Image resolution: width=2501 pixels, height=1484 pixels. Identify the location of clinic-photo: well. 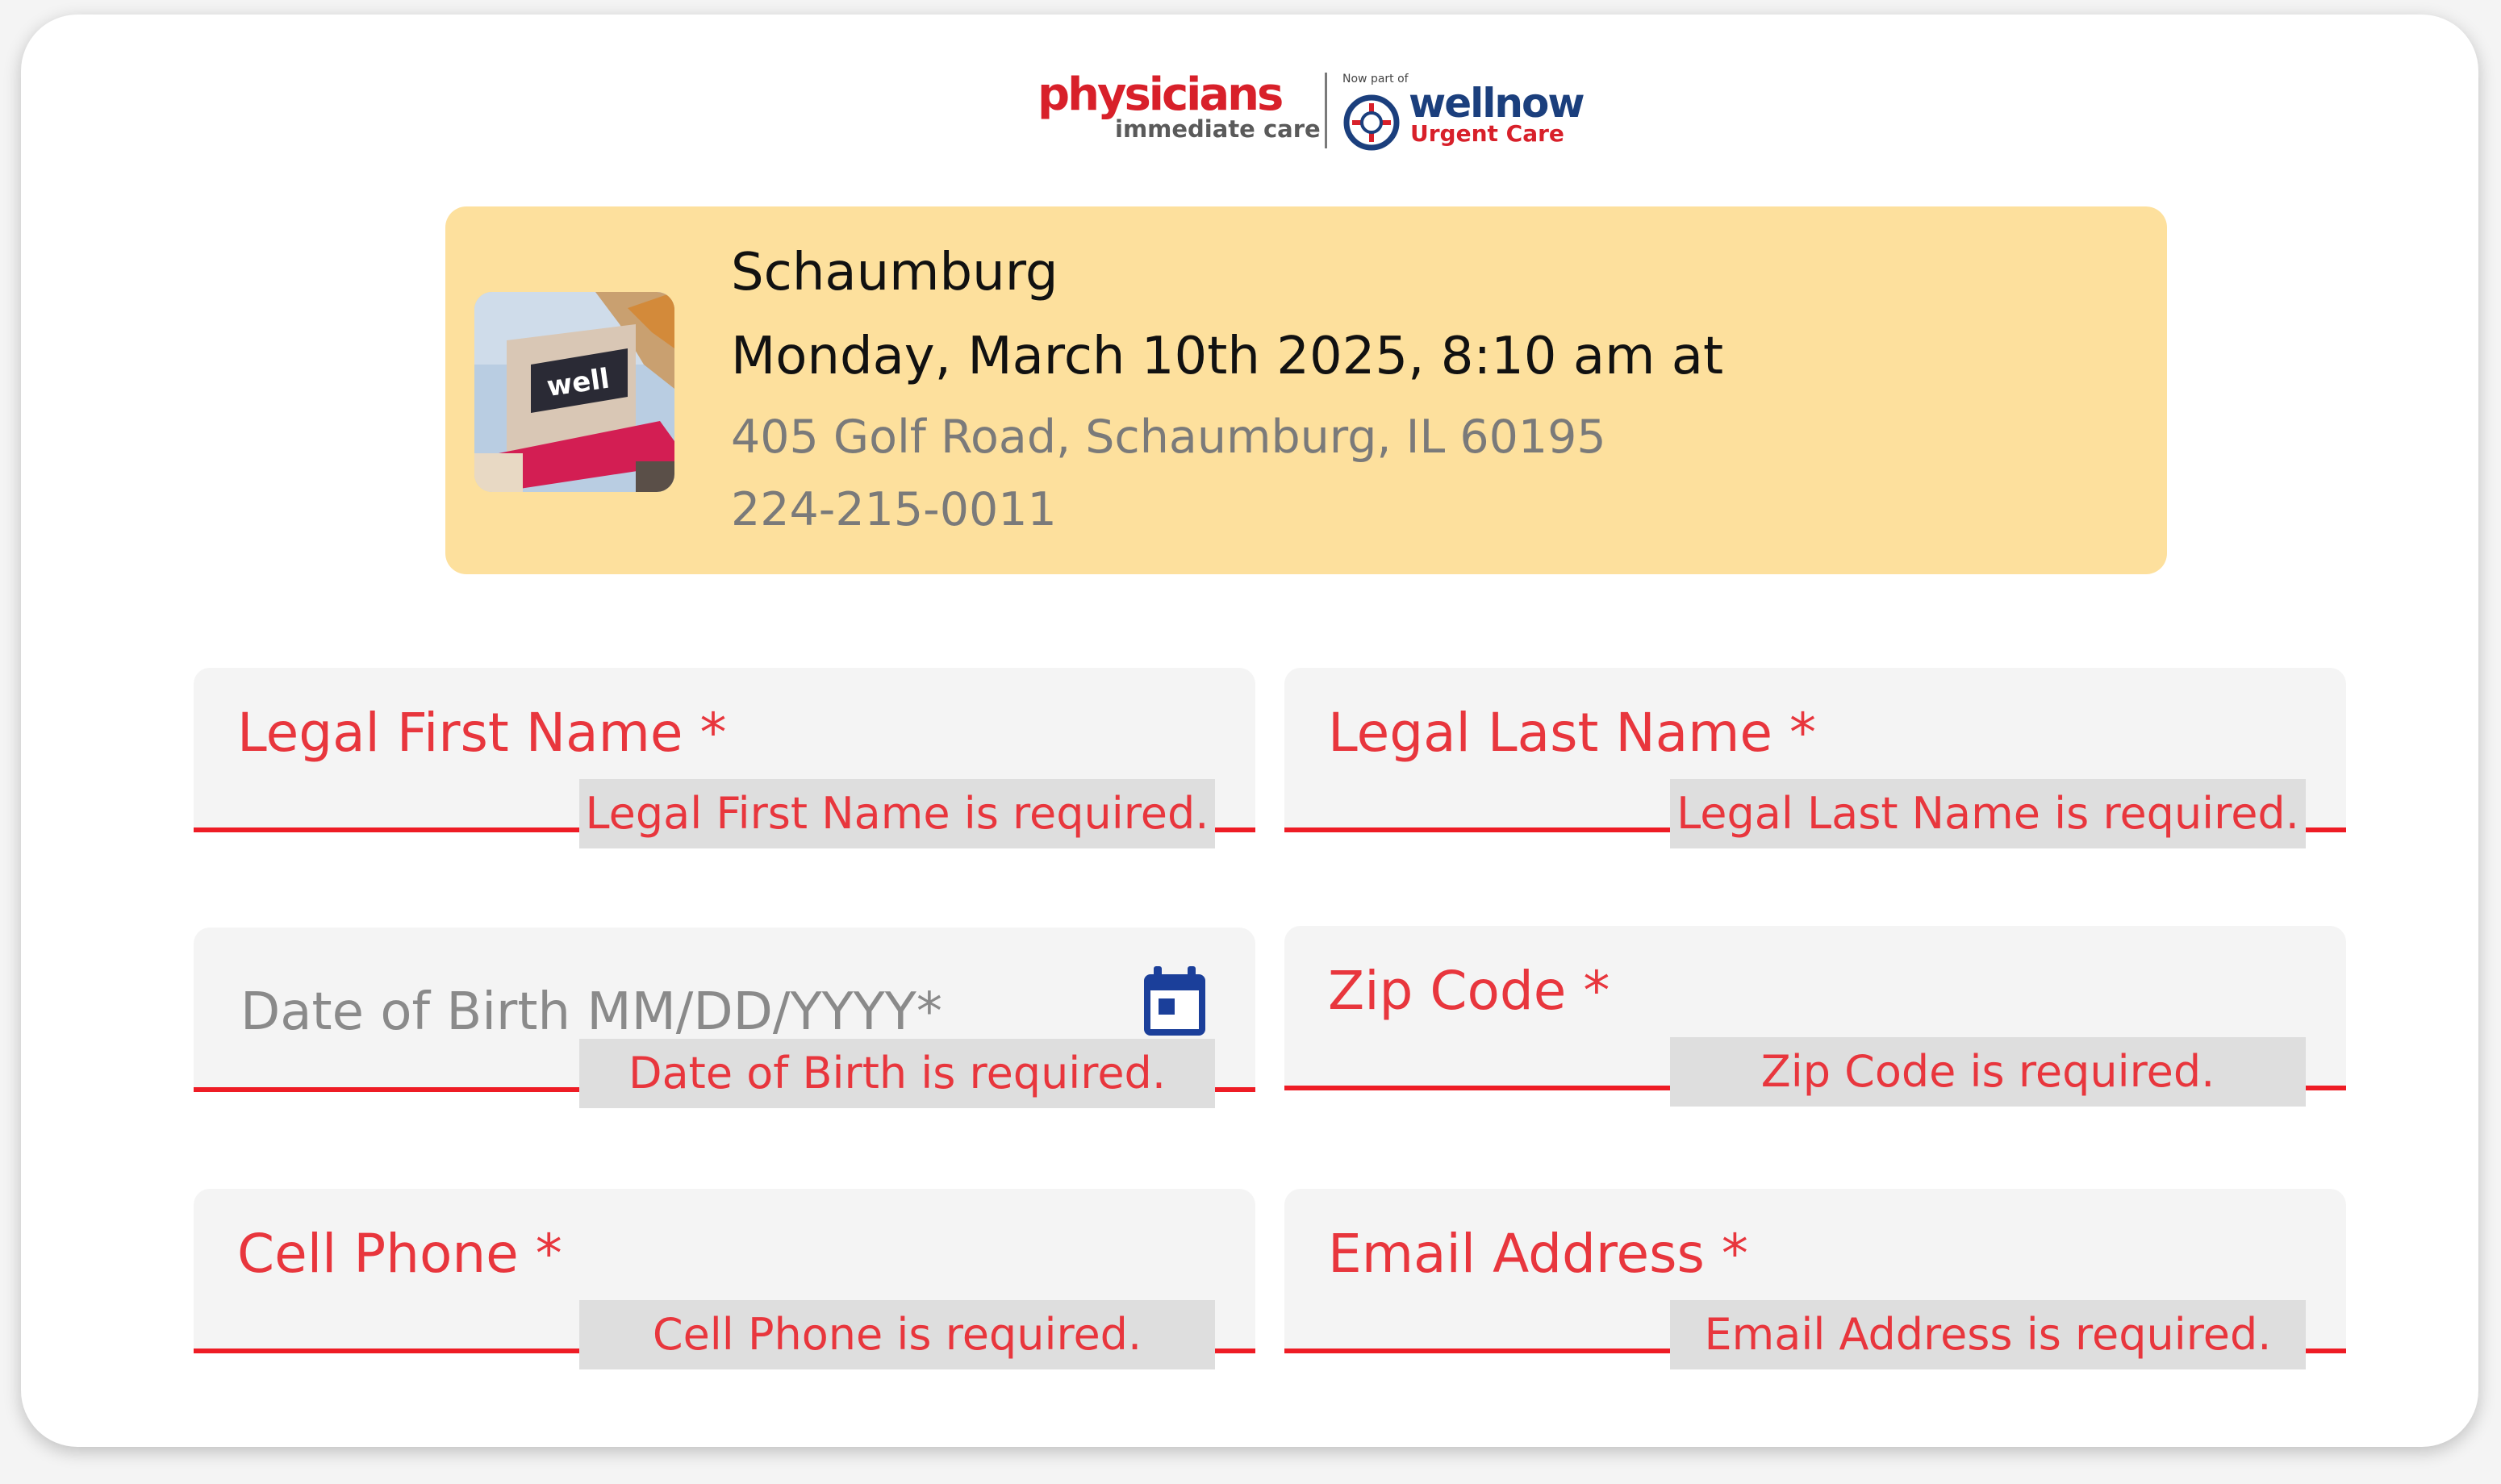
(574, 392).